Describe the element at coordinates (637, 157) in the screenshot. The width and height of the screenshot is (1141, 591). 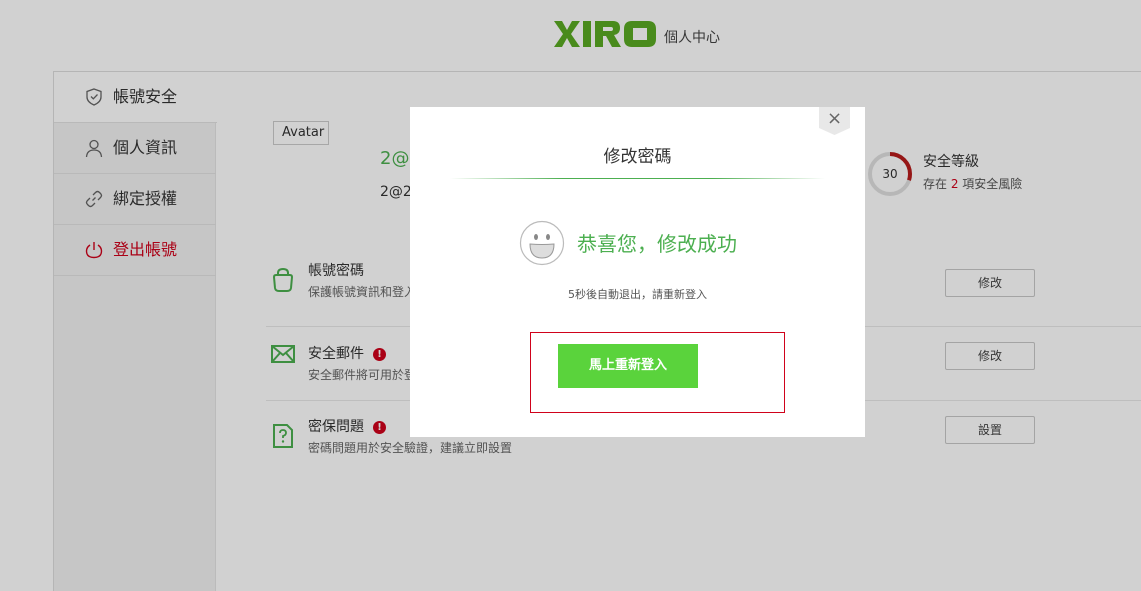
I see `modal-title: 修改密碼` at that location.